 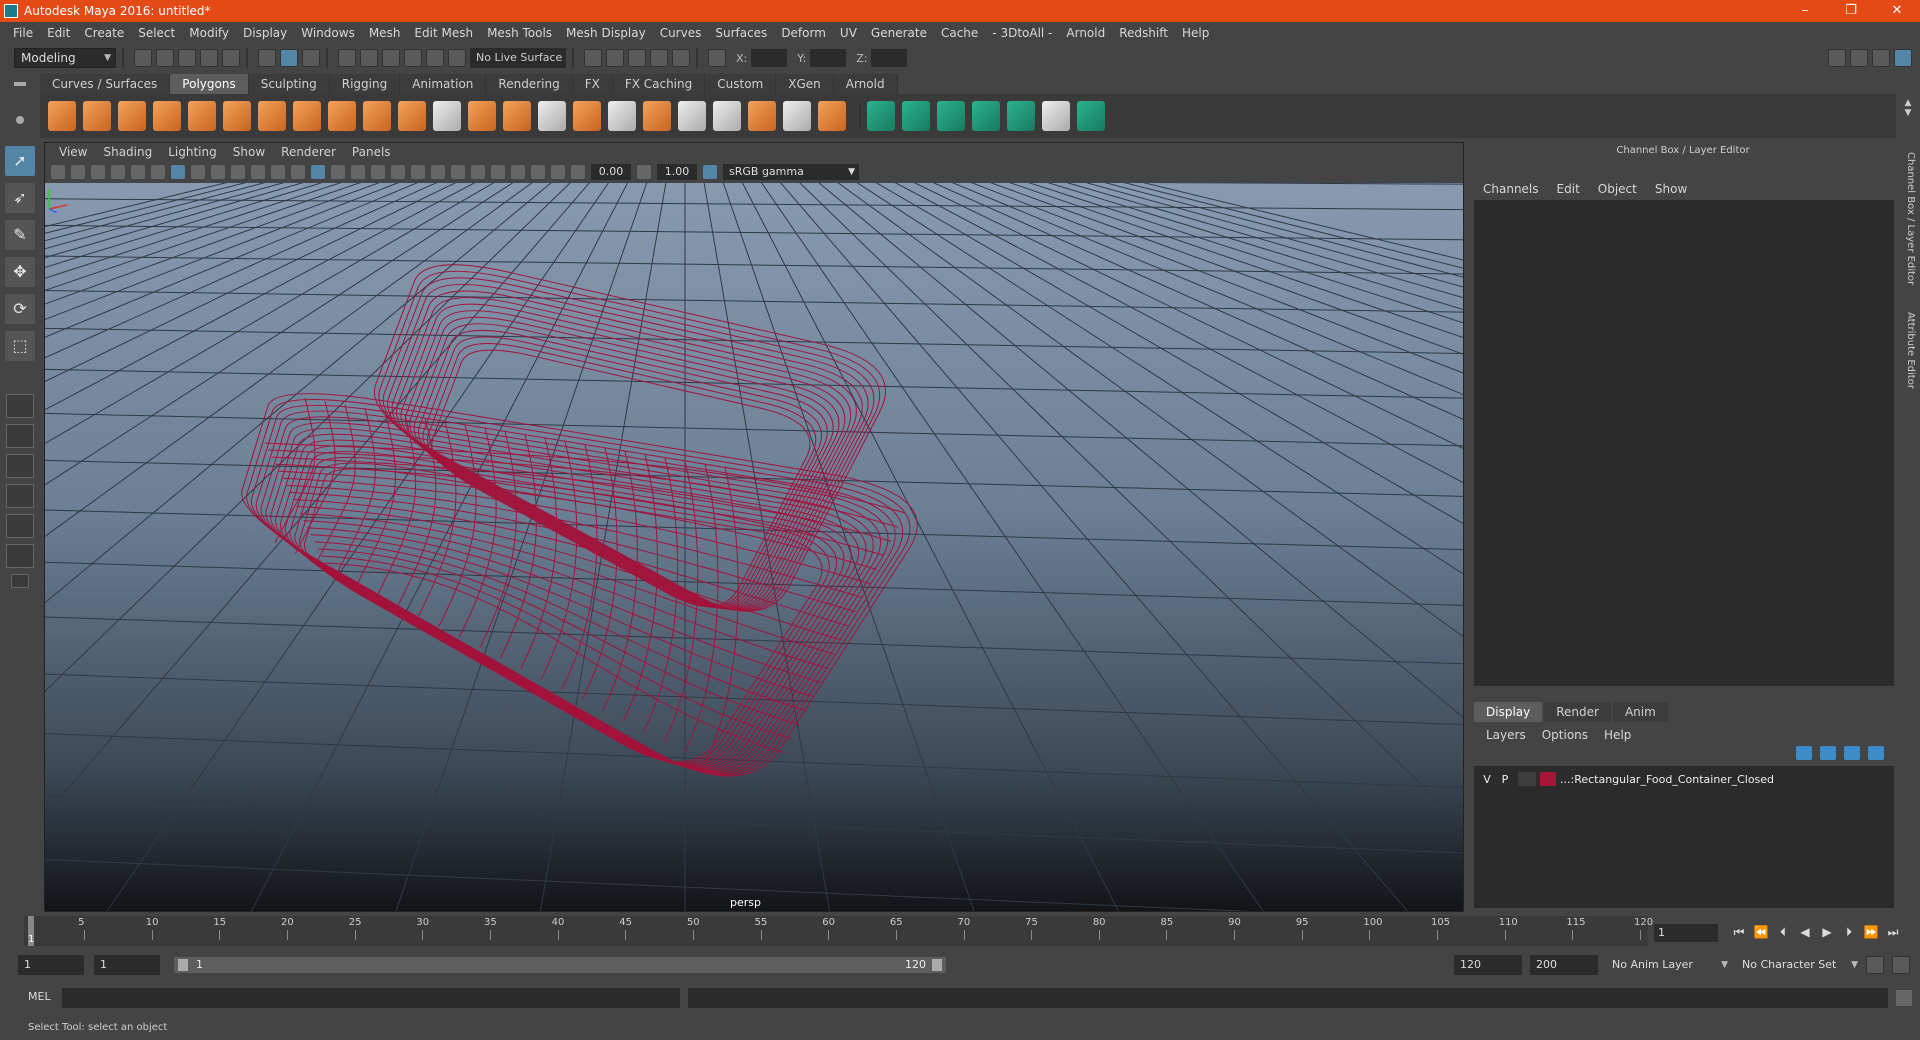 What do you see at coordinates (1564, 965) in the screenshot?
I see `animation-end-field: 200` at bounding box center [1564, 965].